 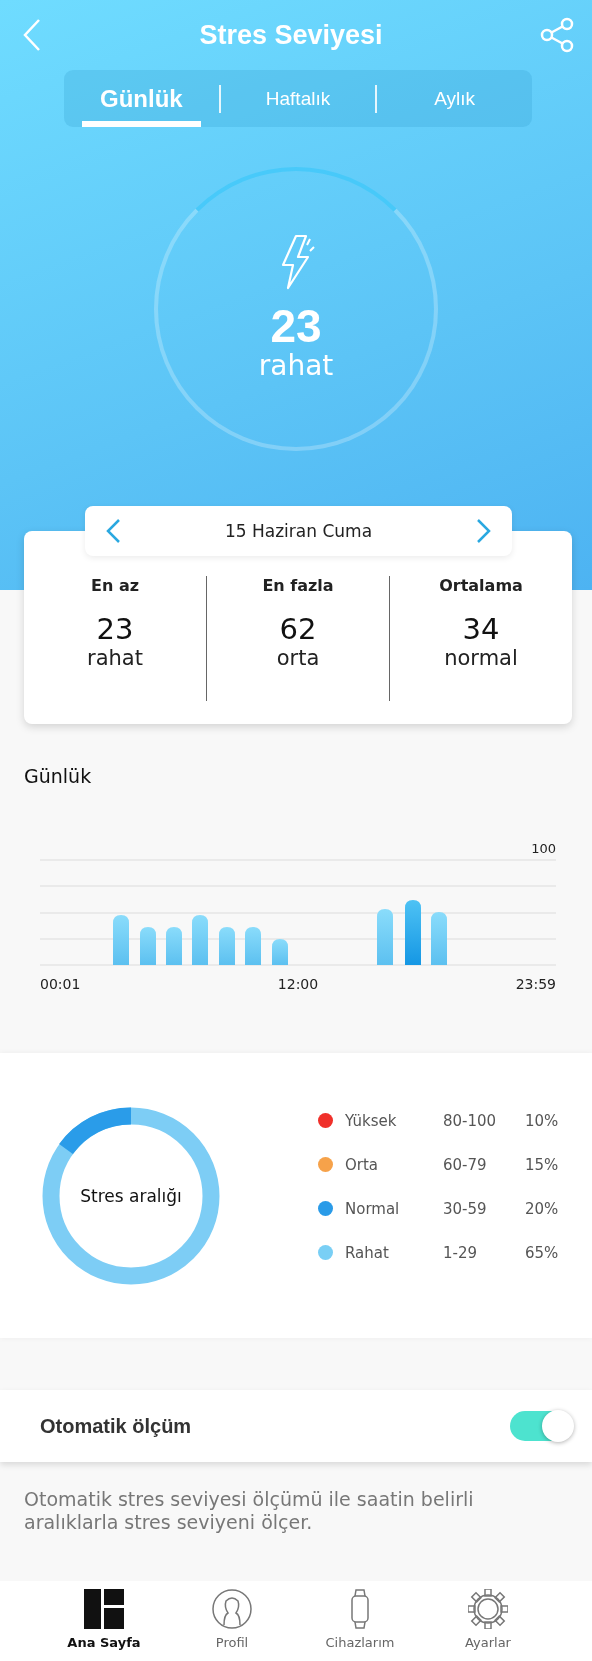 What do you see at coordinates (60, 984) in the screenshot?
I see `axis-label: 00:01` at bounding box center [60, 984].